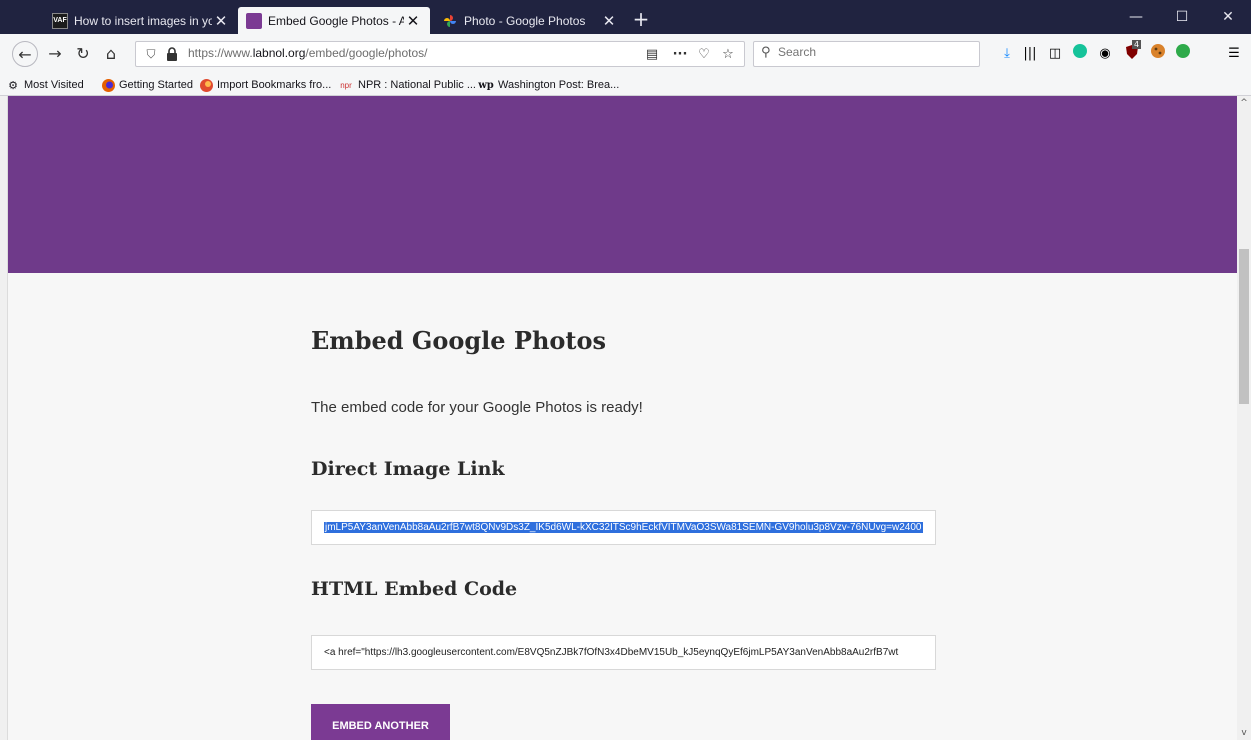  What do you see at coordinates (1244, 103) in the screenshot?
I see `scroll-up-icon: ^` at bounding box center [1244, 103].